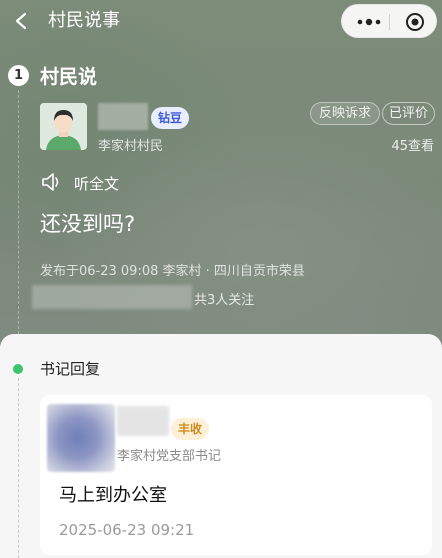  Describe the element at coordinates (345, 113) in the screenshot. I see `tag-feedback: 反映诉求` at that location.